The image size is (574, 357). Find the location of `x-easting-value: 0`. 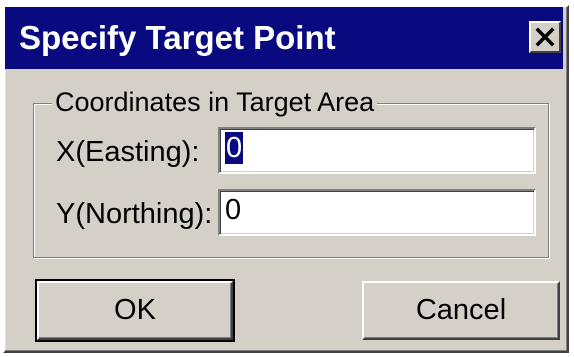

x-easting-value: 0 is located at coordinates (234, 148).